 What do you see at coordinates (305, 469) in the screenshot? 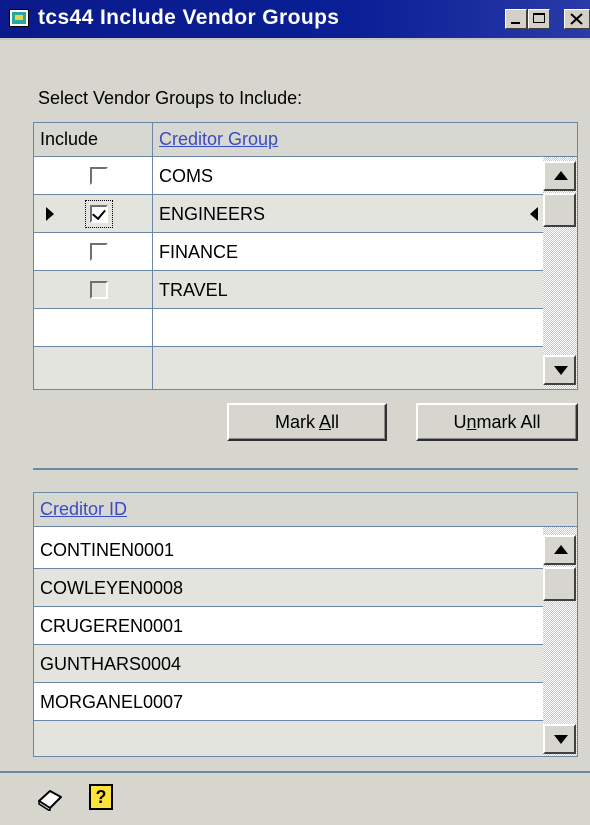
I see `divider` at bounding box center [305, 469].